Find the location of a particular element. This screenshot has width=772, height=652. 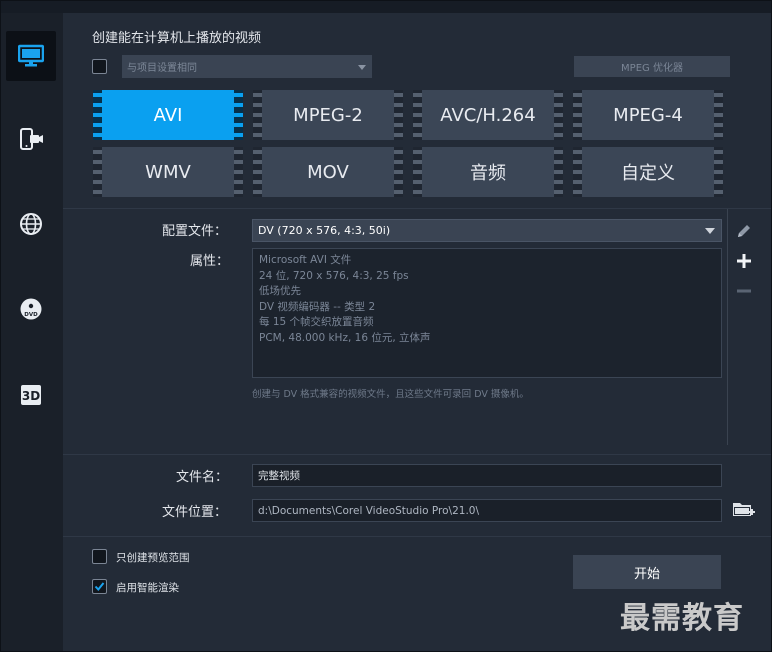

property-line: 24 位, 720 x 576, 4:3, 25 fps is located at coordinates (334, 275).